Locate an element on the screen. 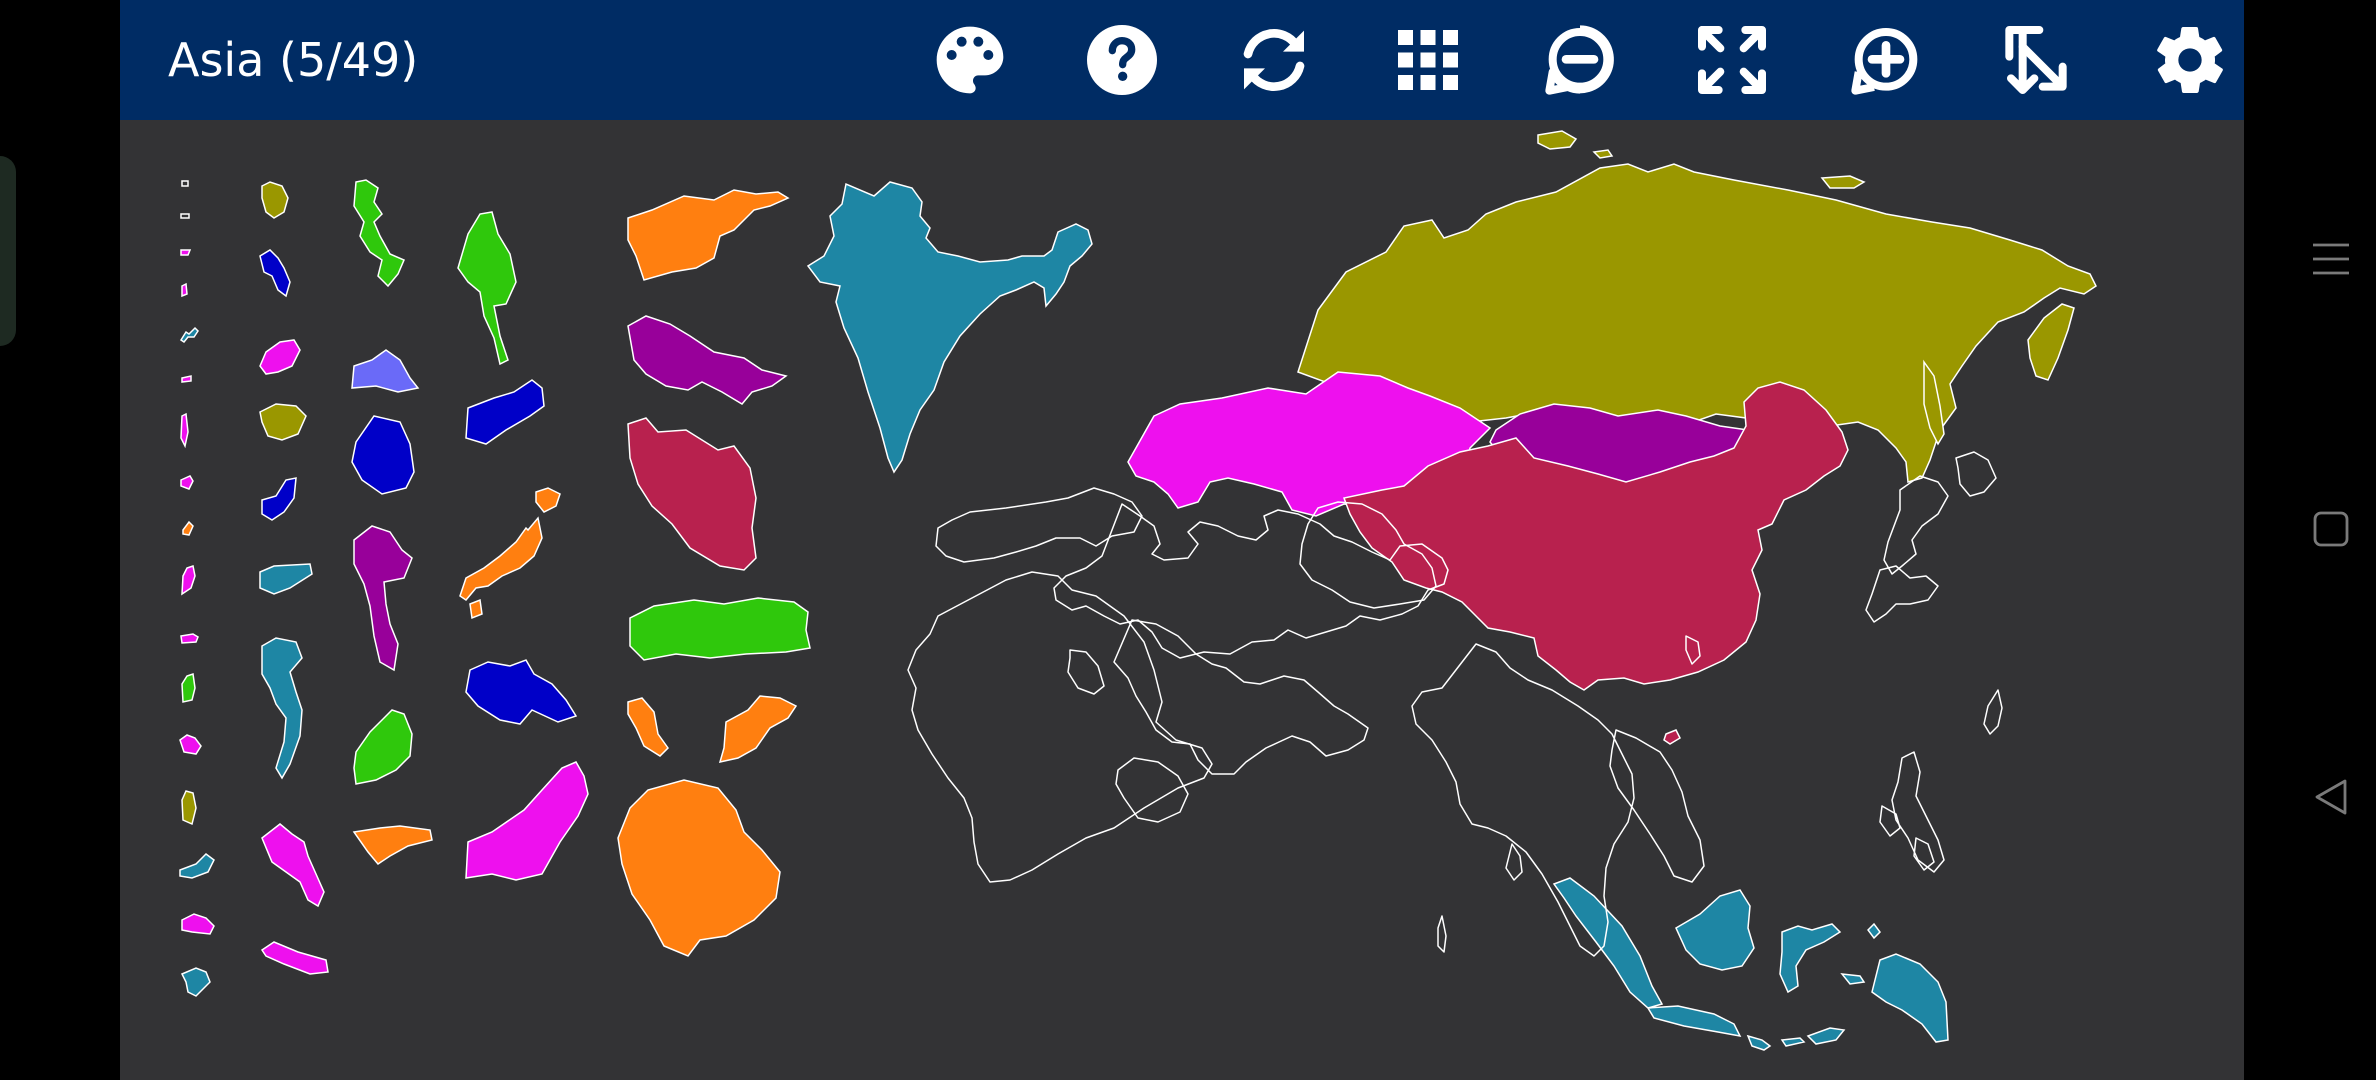 Image resolution: width=2376 pixels, height=1080 pixels. gear-icon is located at coordinates (2190, 60).